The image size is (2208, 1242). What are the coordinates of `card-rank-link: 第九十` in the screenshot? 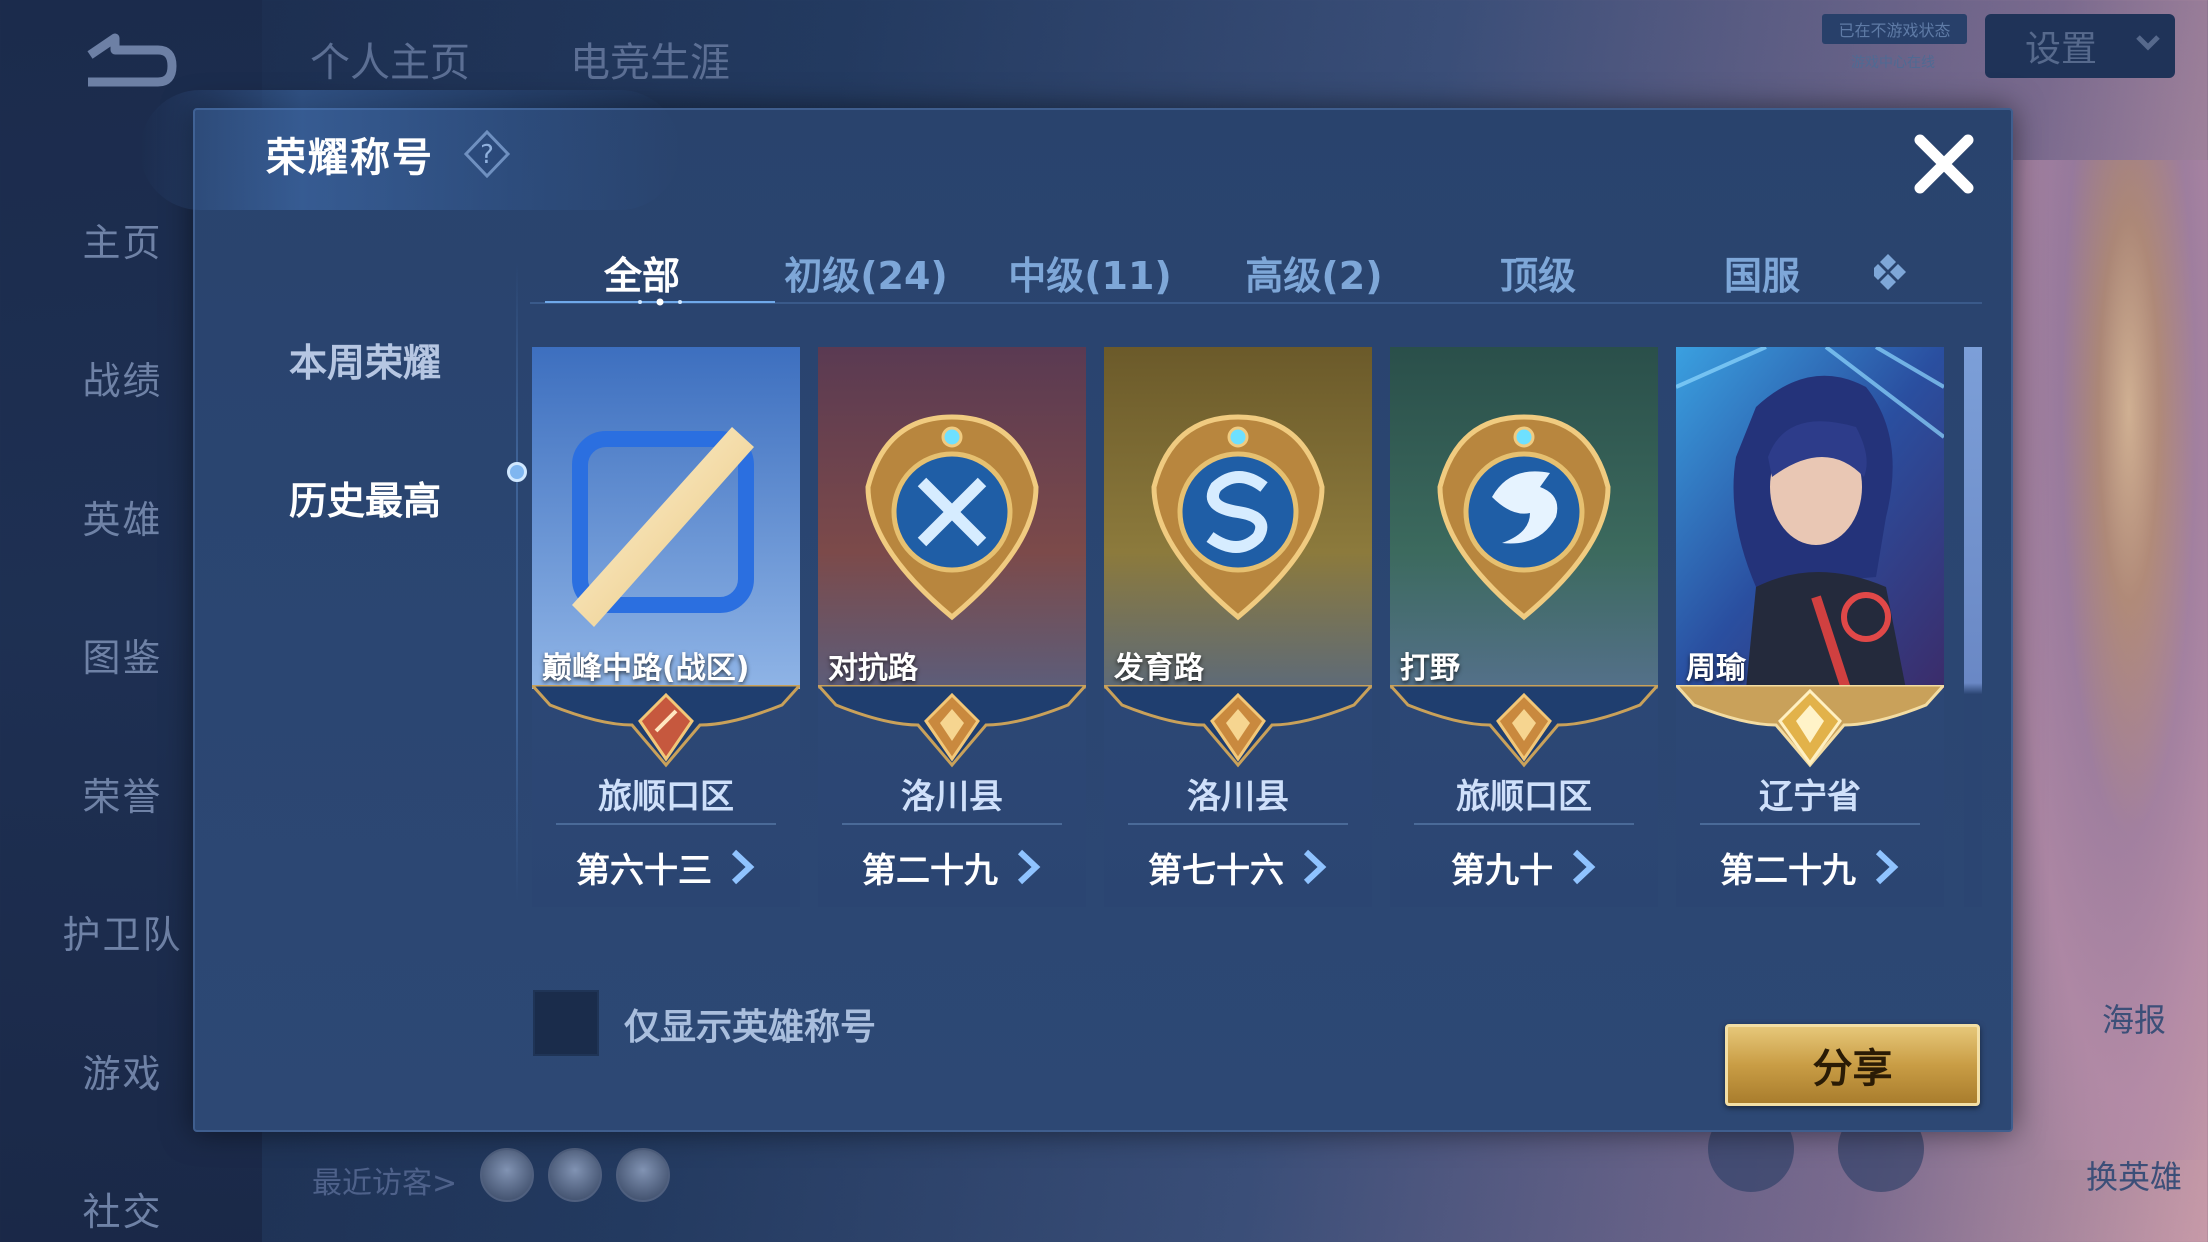 It's located at (1524, 867).